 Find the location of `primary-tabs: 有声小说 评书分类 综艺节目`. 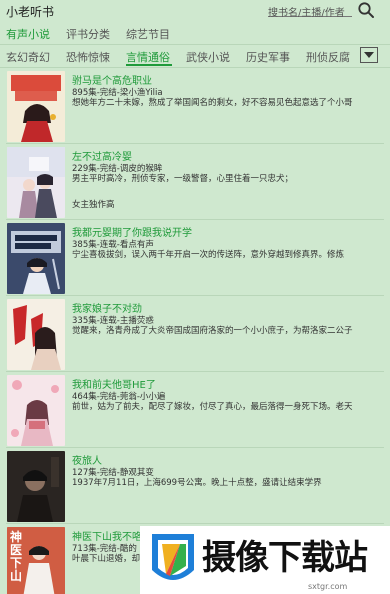

primary-tabs: 有声小说 评书分类 综艺节目 is located at coordinates (195, 34).